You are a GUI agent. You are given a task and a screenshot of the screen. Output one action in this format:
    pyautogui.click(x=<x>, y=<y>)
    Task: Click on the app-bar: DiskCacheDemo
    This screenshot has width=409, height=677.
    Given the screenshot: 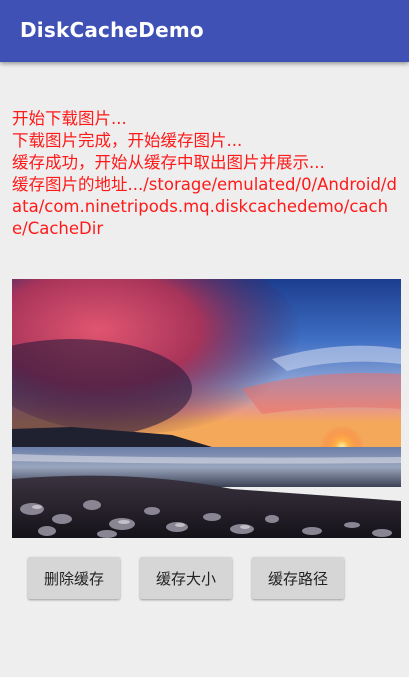 What is the action you would take?
    pyautogui.click(x=204, y=31)
    